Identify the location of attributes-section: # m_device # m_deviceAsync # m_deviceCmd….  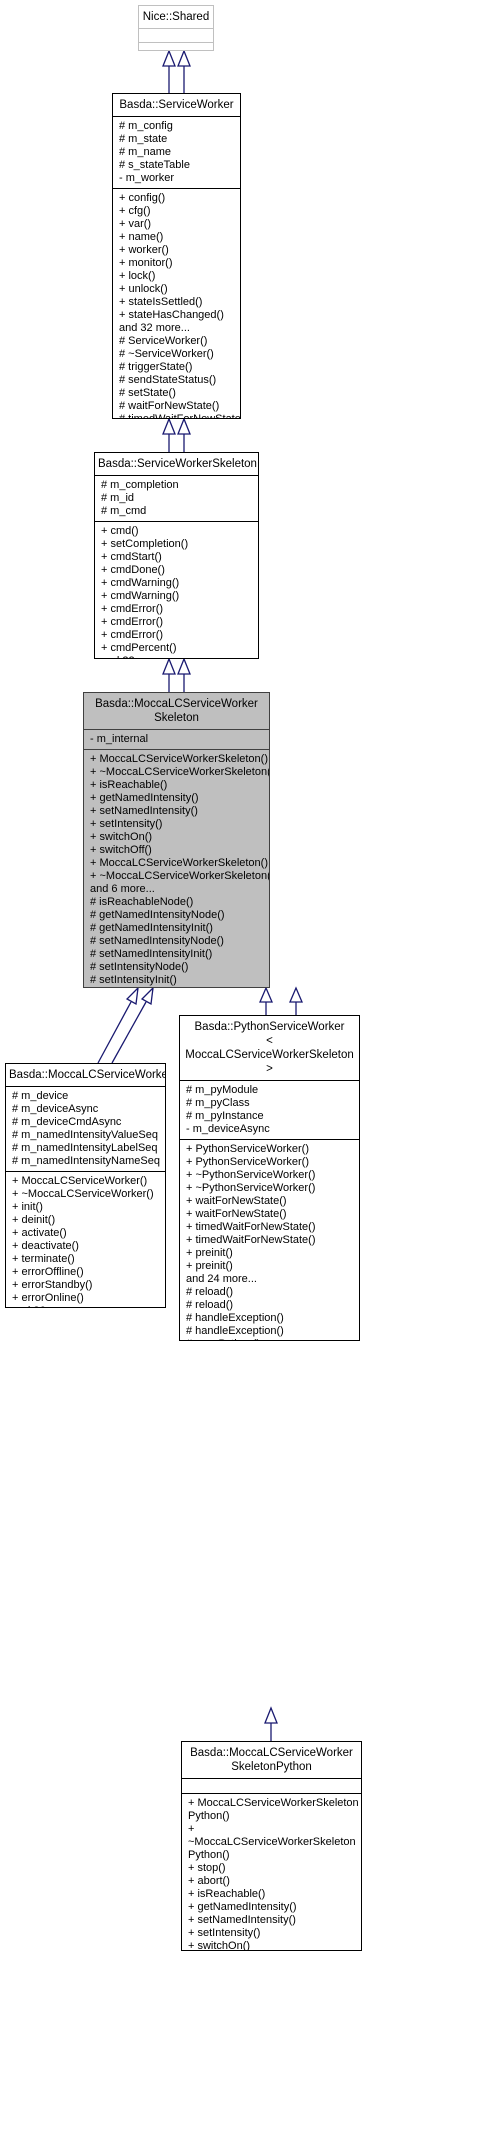
(85, 1129).